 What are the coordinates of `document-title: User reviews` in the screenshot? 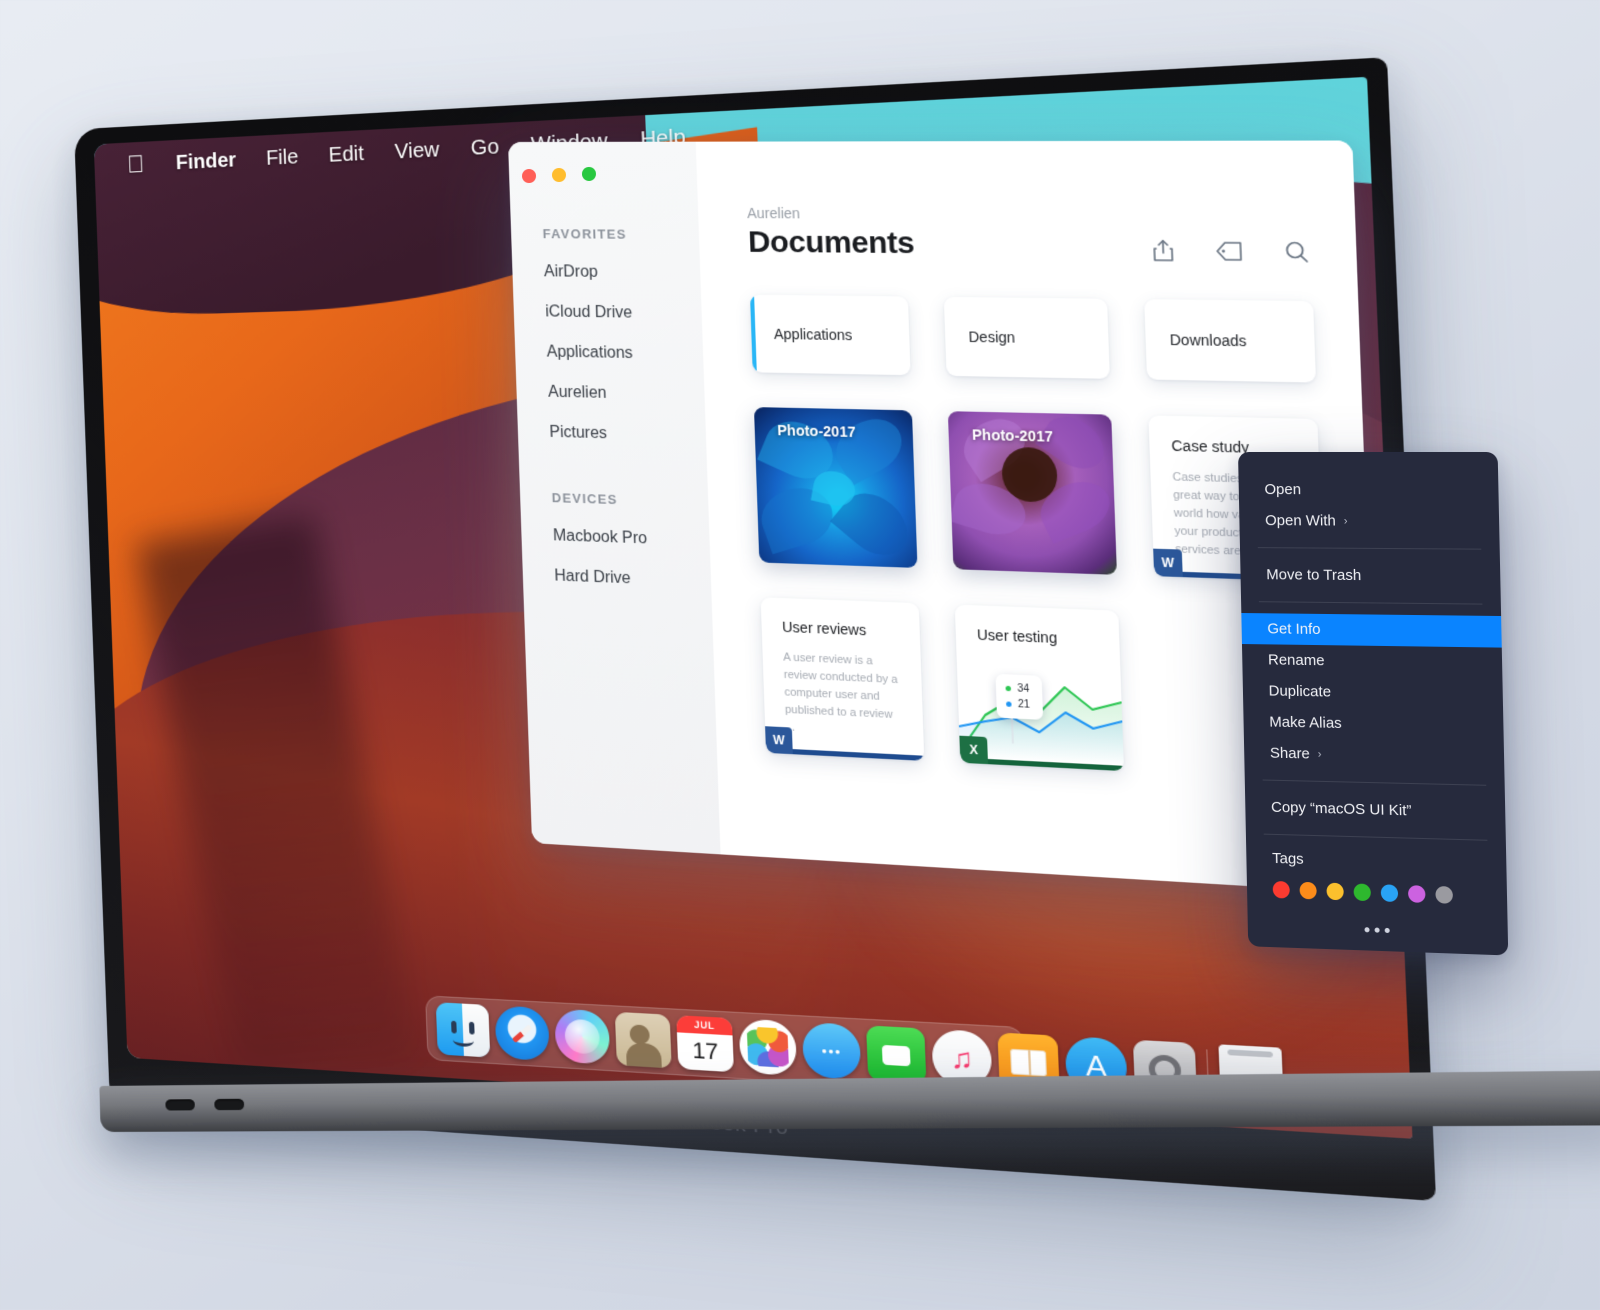 It's located at (824, 628).